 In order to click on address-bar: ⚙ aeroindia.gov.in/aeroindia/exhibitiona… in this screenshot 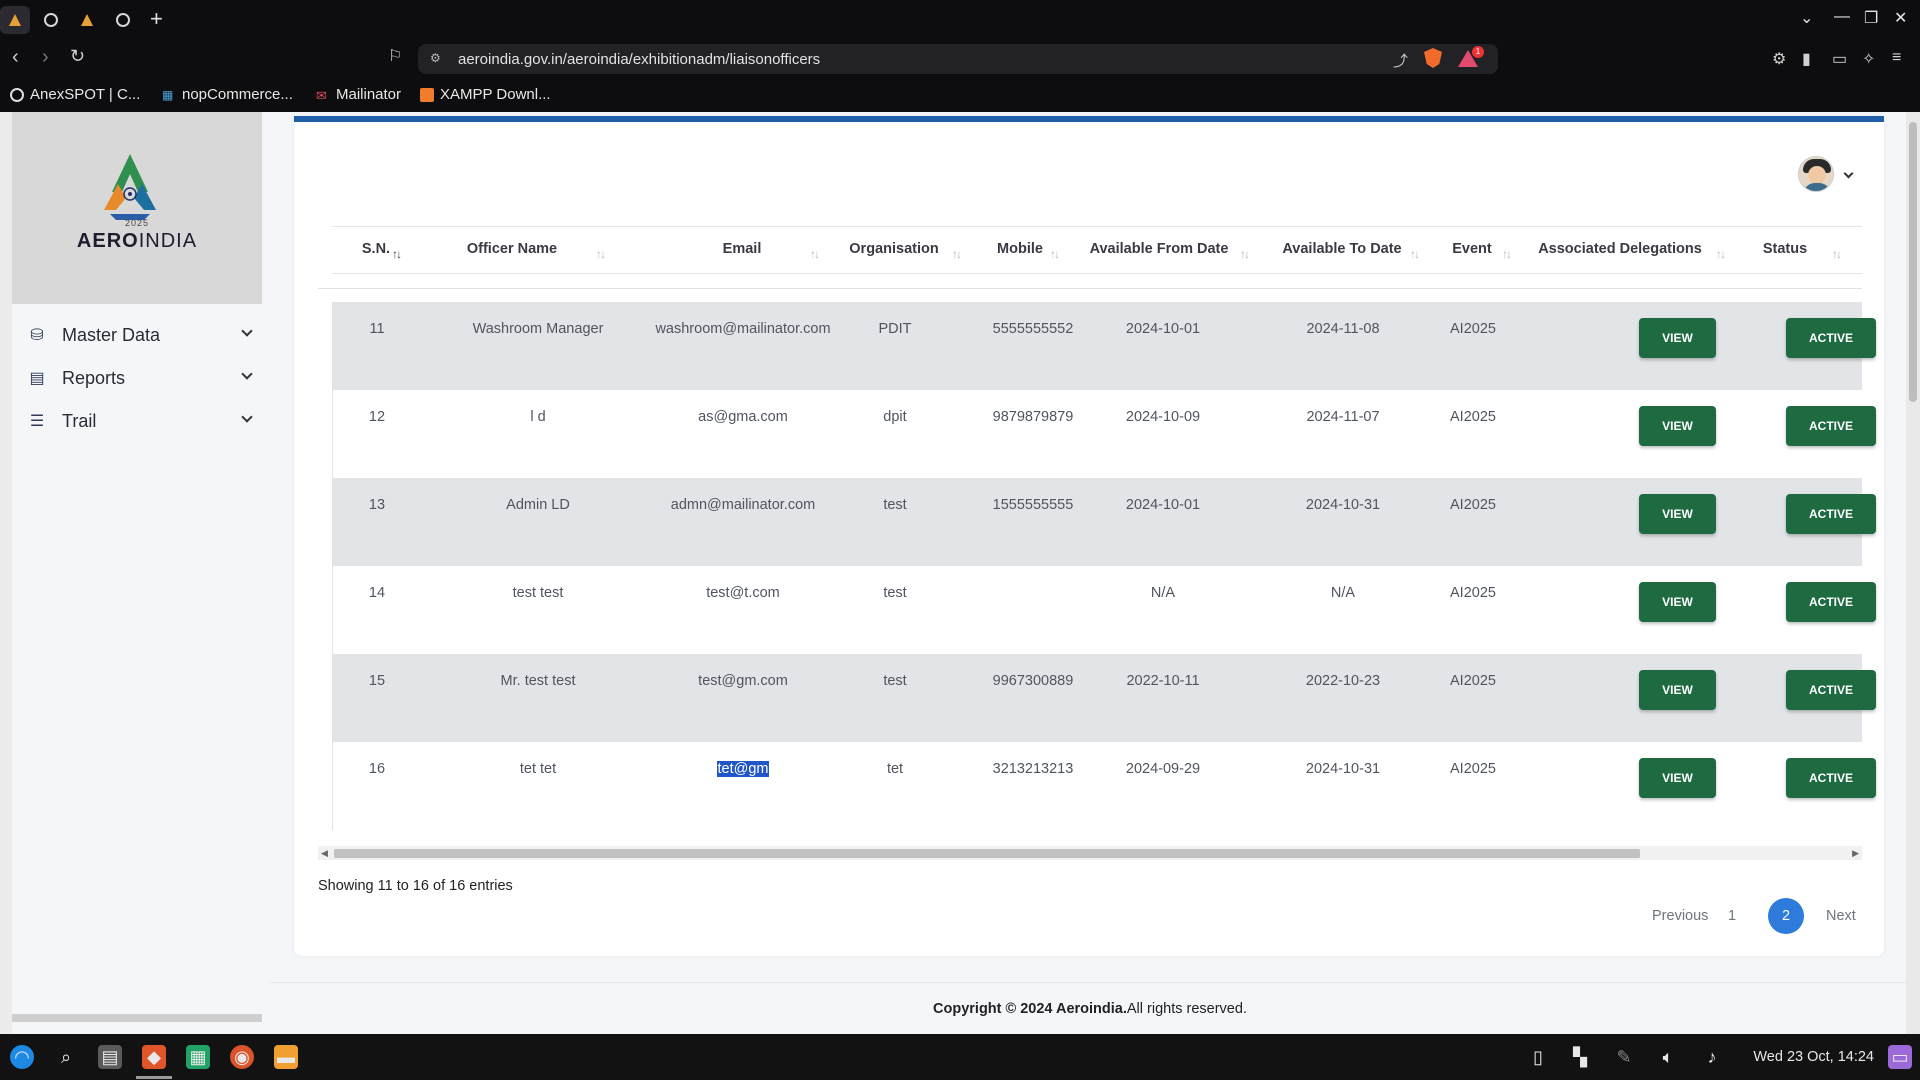, I will do `click(958, 59)`.